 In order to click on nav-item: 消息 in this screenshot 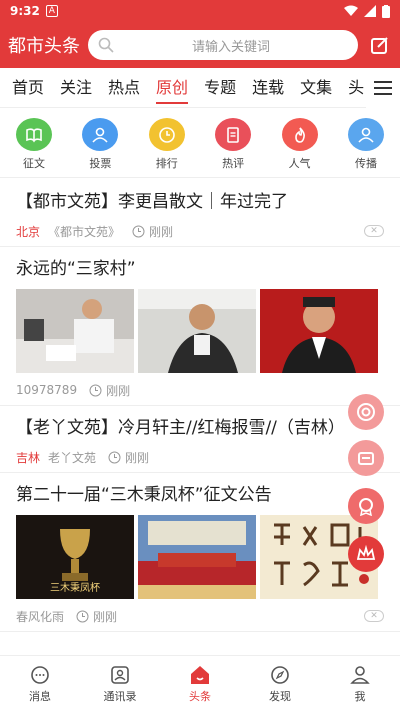, I will do `click(40, 683)`.